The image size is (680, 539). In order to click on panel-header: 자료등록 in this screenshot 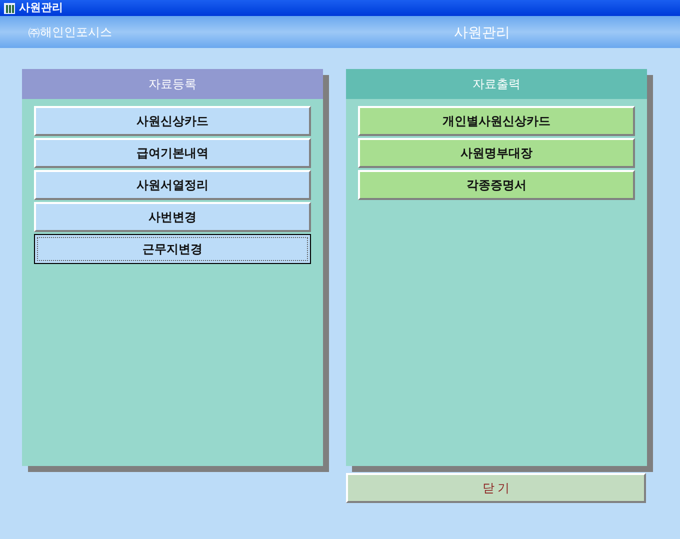, I will do `click(172, 84)`.